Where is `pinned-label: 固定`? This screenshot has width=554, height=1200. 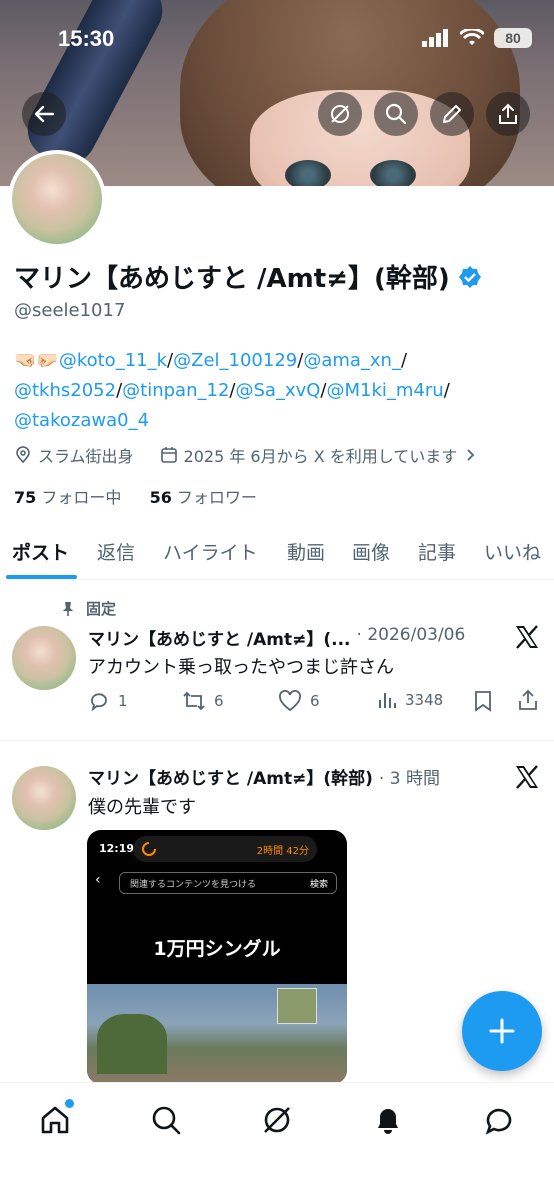
pinned-label: 固定 is located at coordinates (88, 608).